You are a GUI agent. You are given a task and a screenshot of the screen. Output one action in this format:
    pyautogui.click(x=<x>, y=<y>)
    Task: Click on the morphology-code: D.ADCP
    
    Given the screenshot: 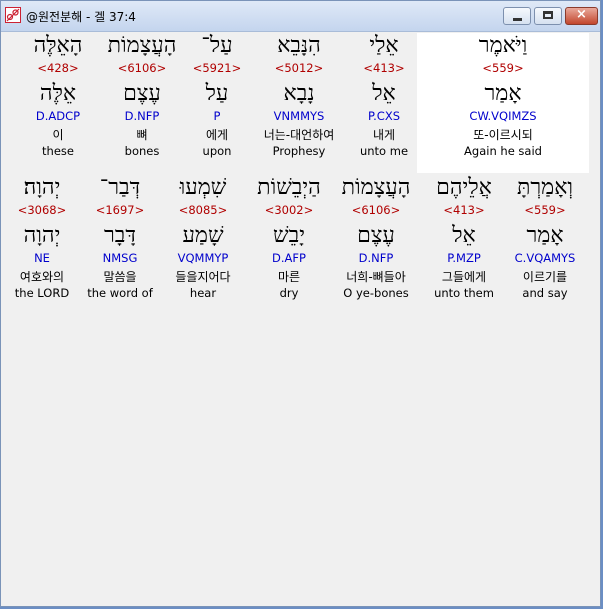 What is the action you would take?
    pyautogui.click(x=58, y=116)
    